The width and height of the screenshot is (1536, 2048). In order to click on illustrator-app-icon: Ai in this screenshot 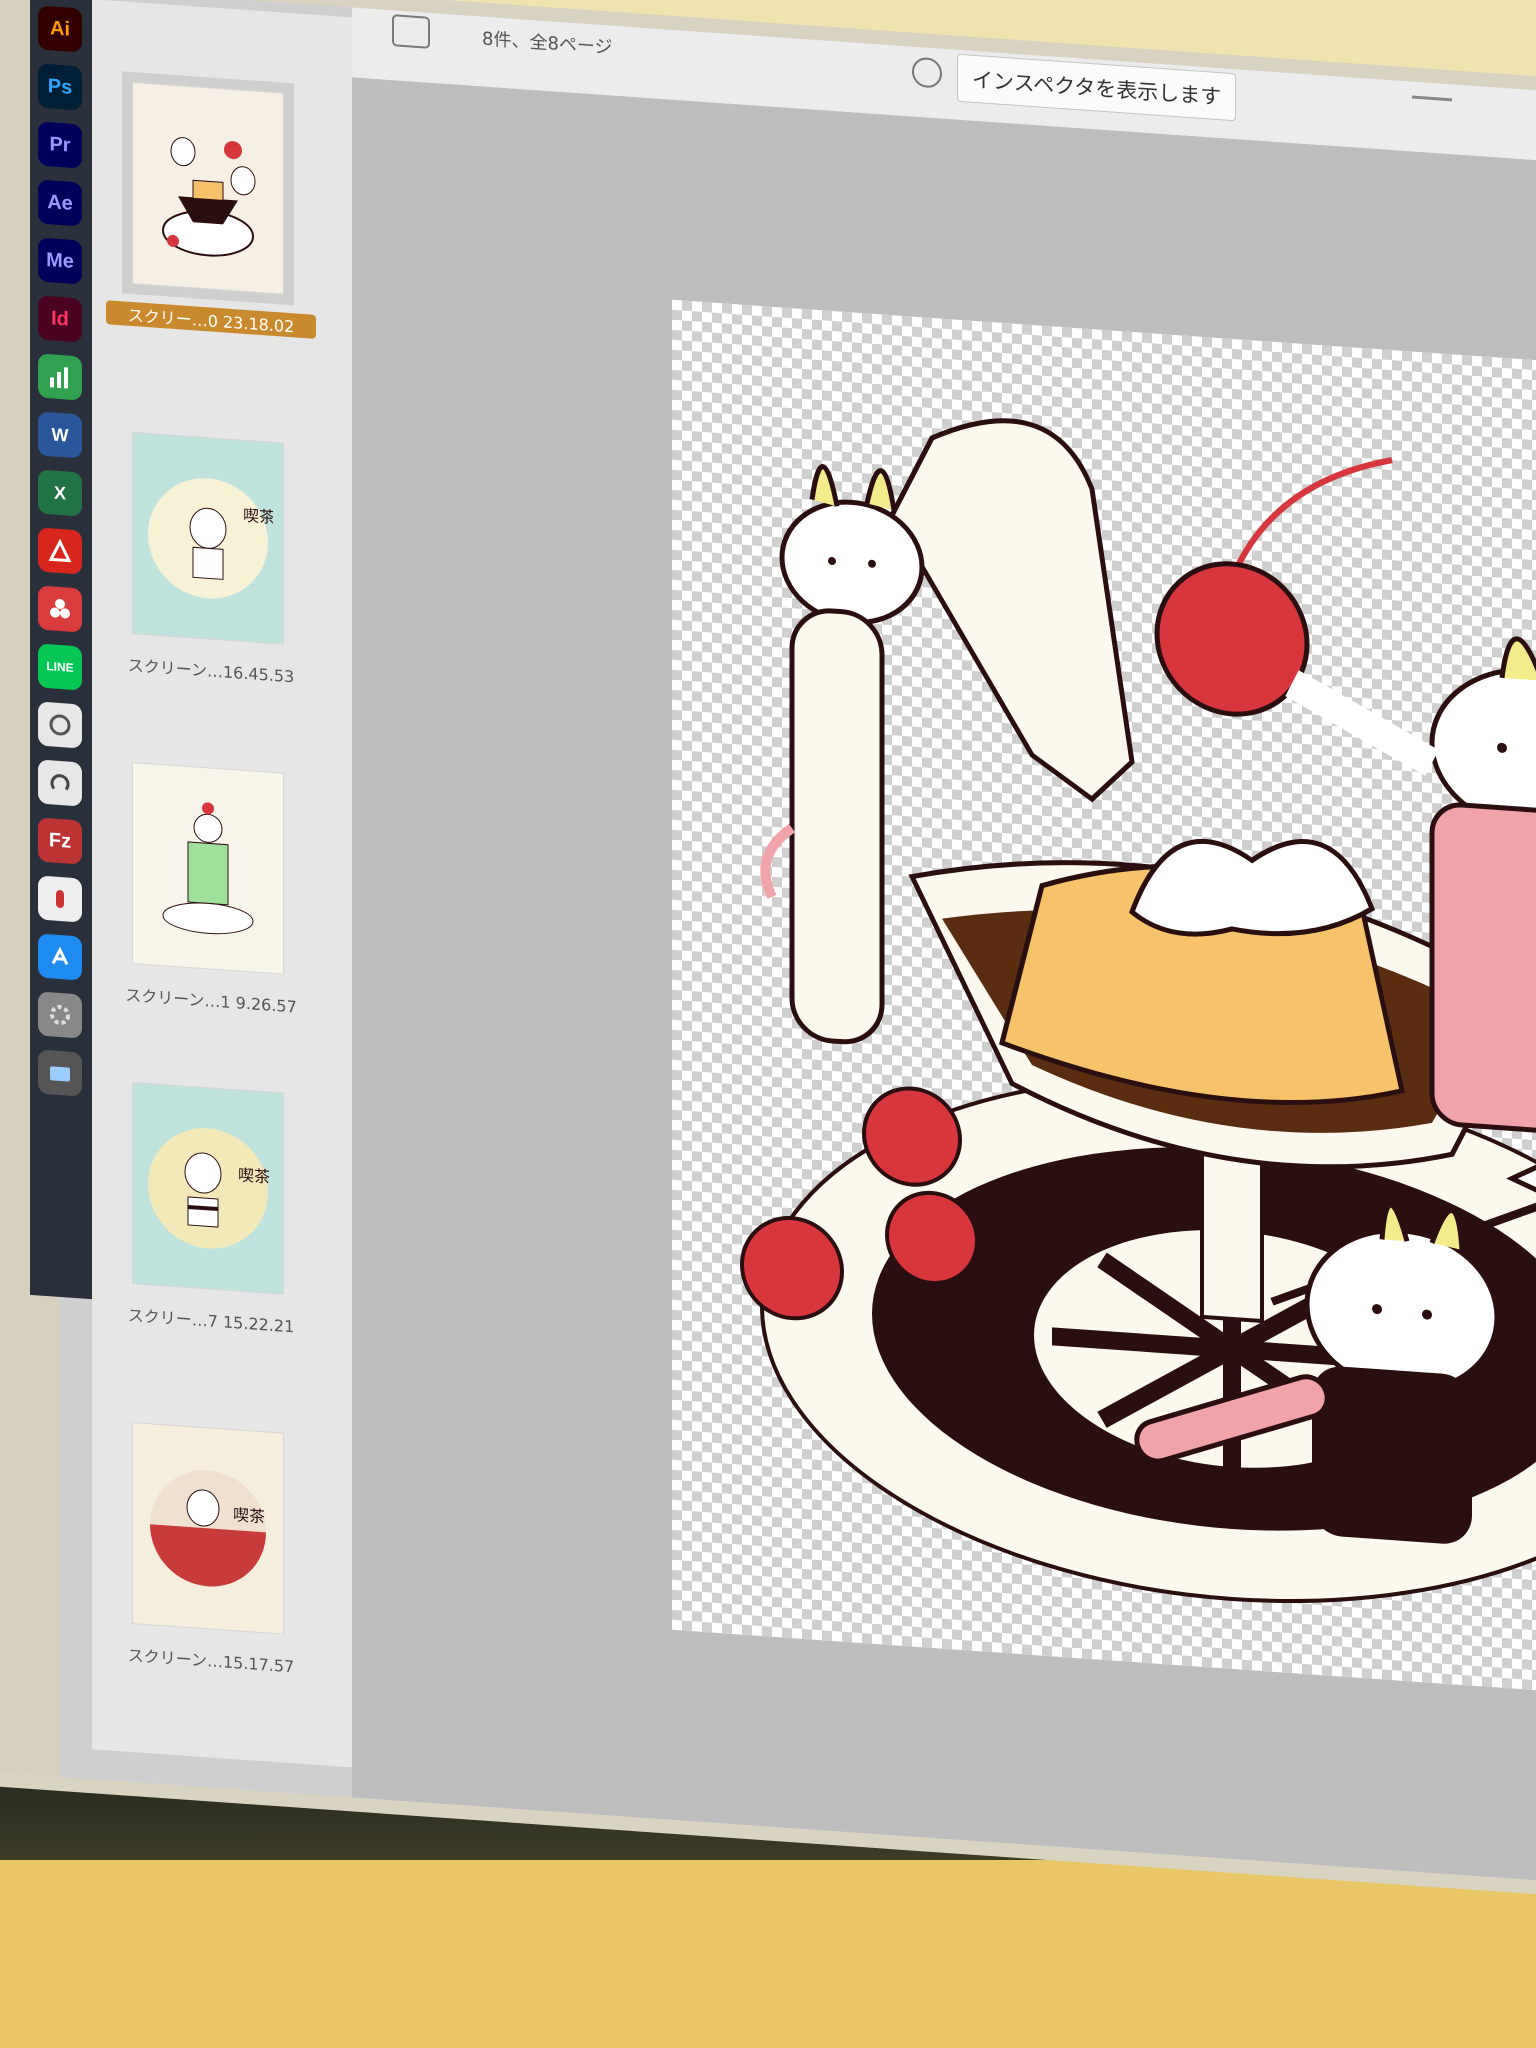, I will do `click(60, 29)`.